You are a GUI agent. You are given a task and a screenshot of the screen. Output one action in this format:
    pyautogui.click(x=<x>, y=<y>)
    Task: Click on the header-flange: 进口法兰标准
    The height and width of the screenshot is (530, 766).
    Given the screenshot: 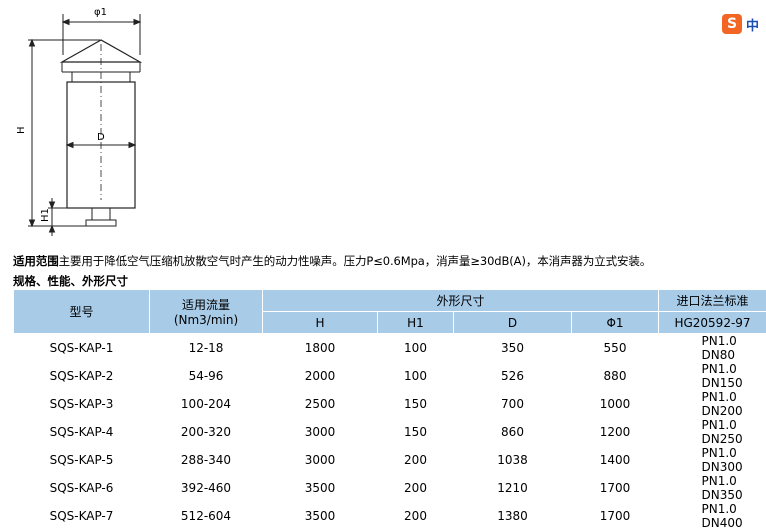 What is the action you would take?
    pyautogui.click(x=712, y=301)
    